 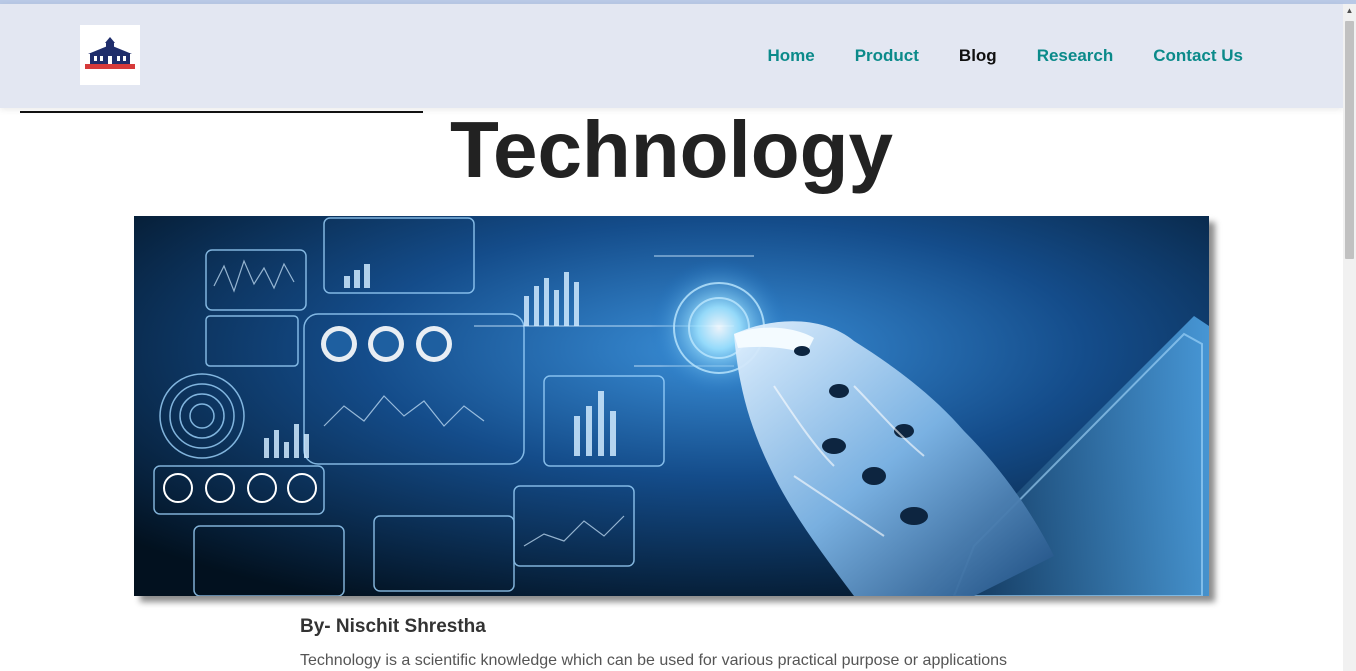 I want to click on nav-item-contact-us: Contact Us, so click(x=1198, y=56).